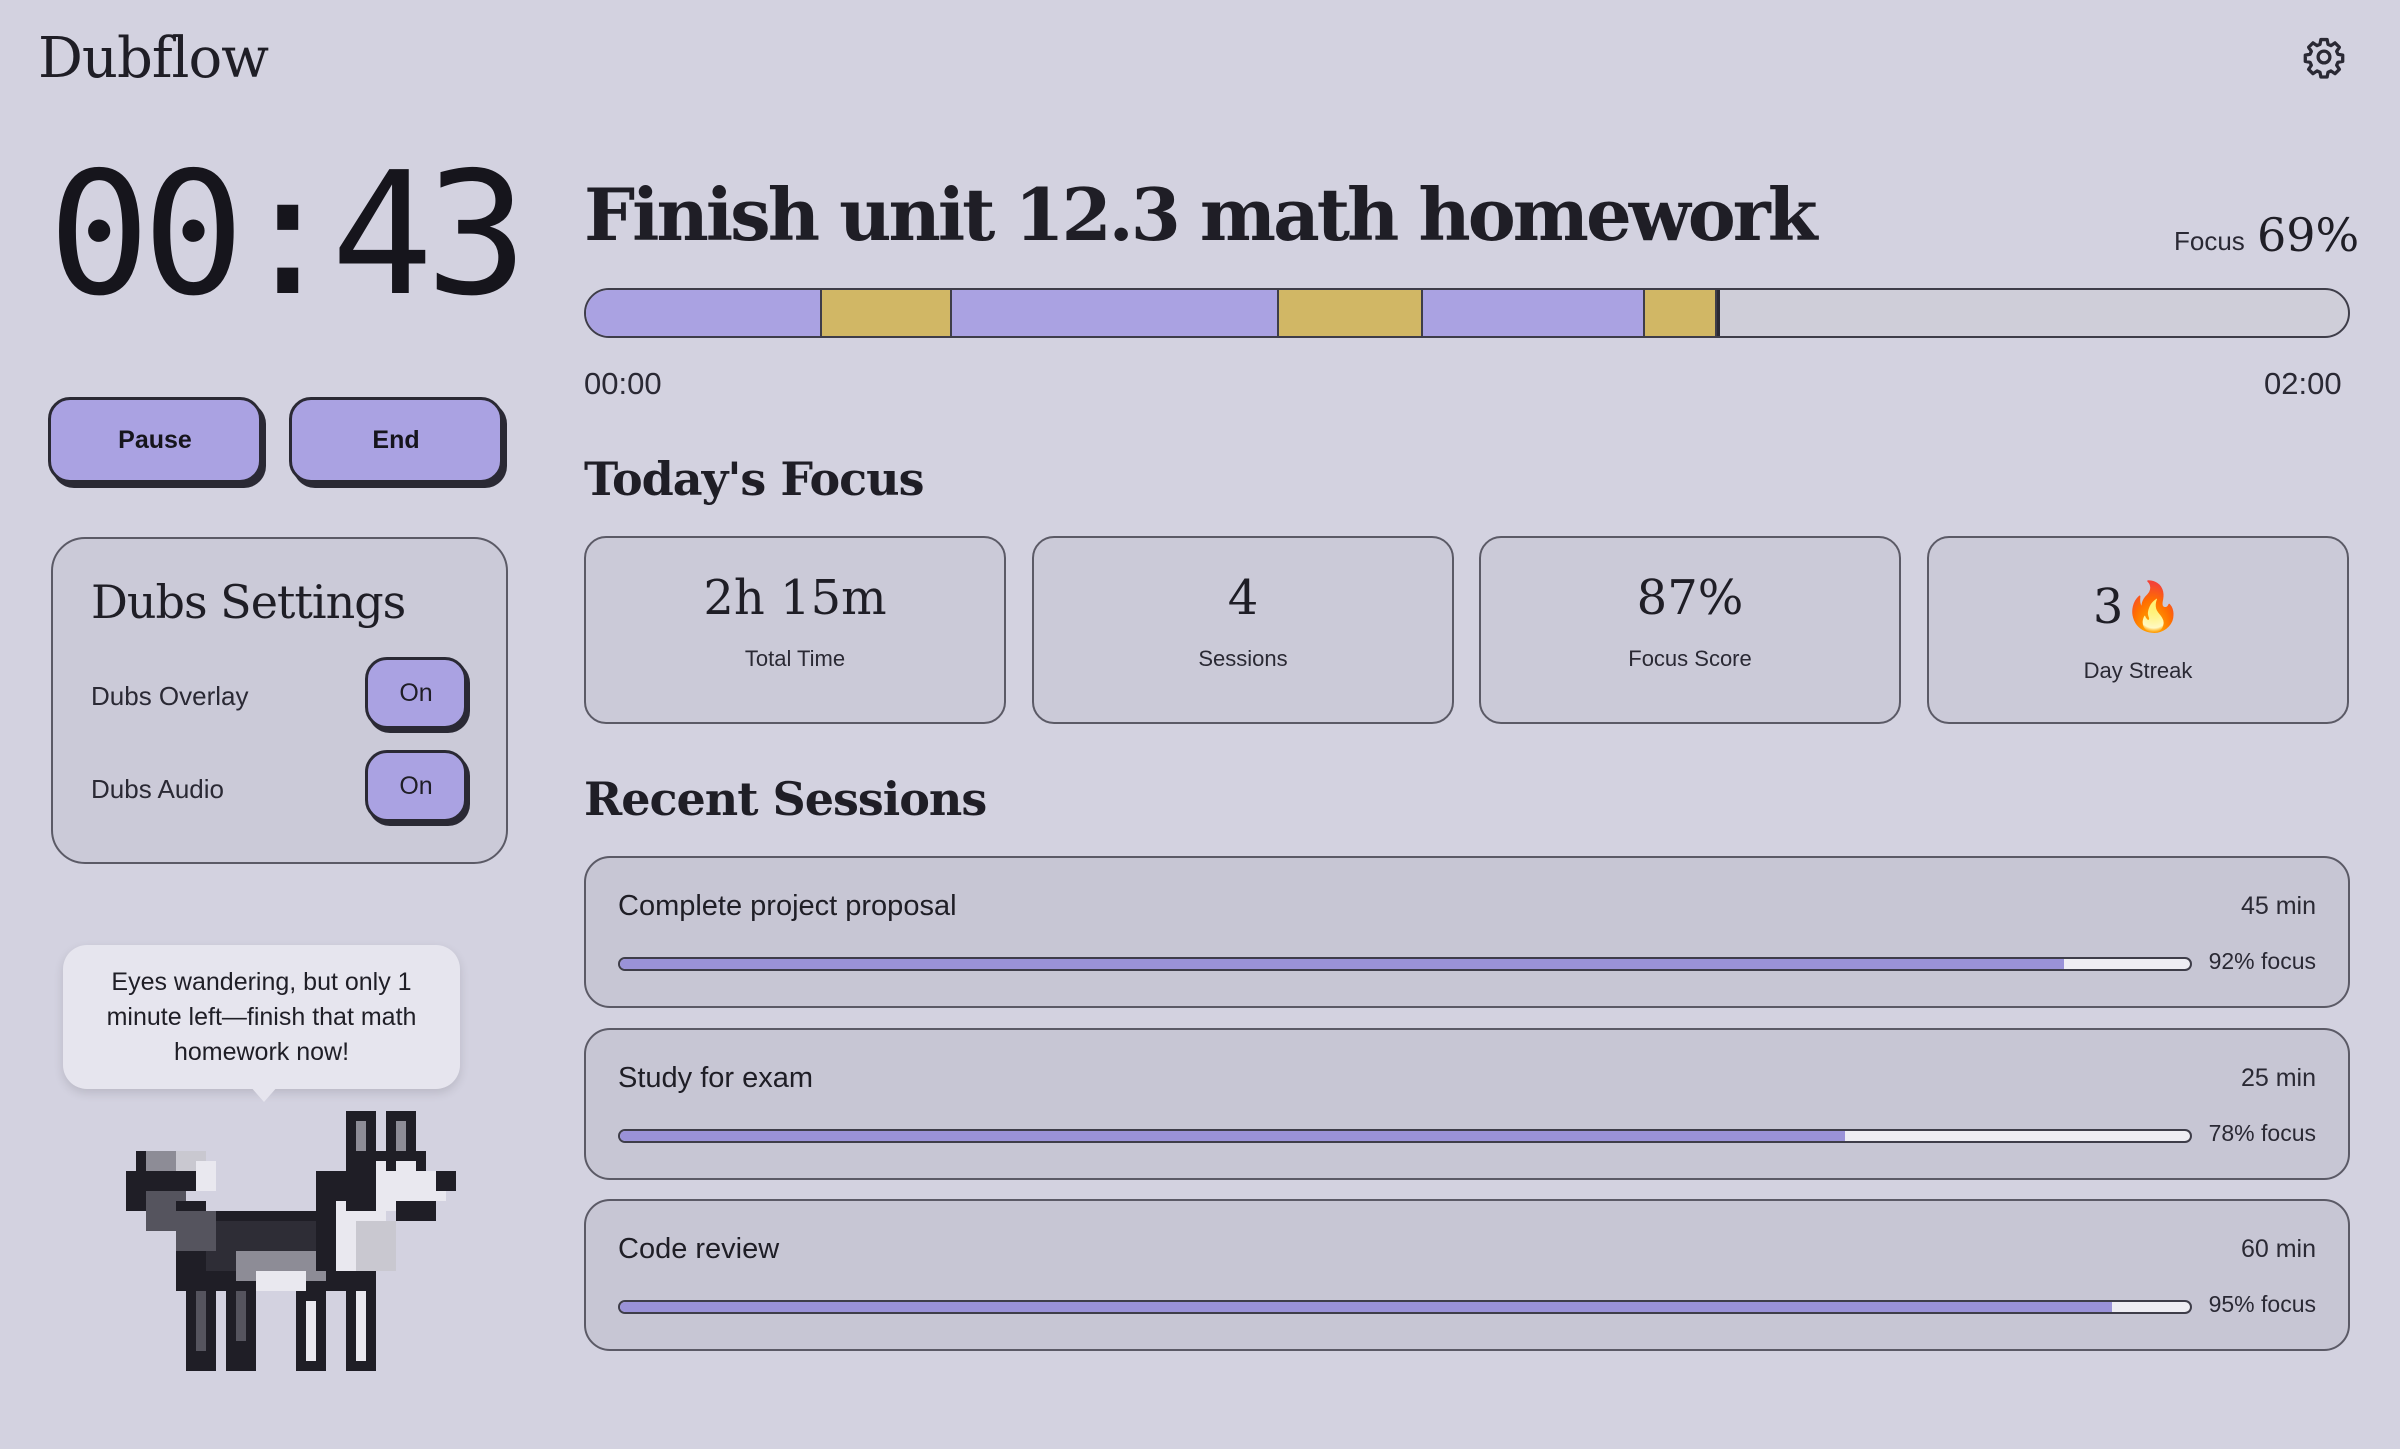  What do you see at coordinates (1467, 1104) in the screenshot?
I see `session-card: Study for exam 25 min 78% focus` at bounding box center [1467, 1104].